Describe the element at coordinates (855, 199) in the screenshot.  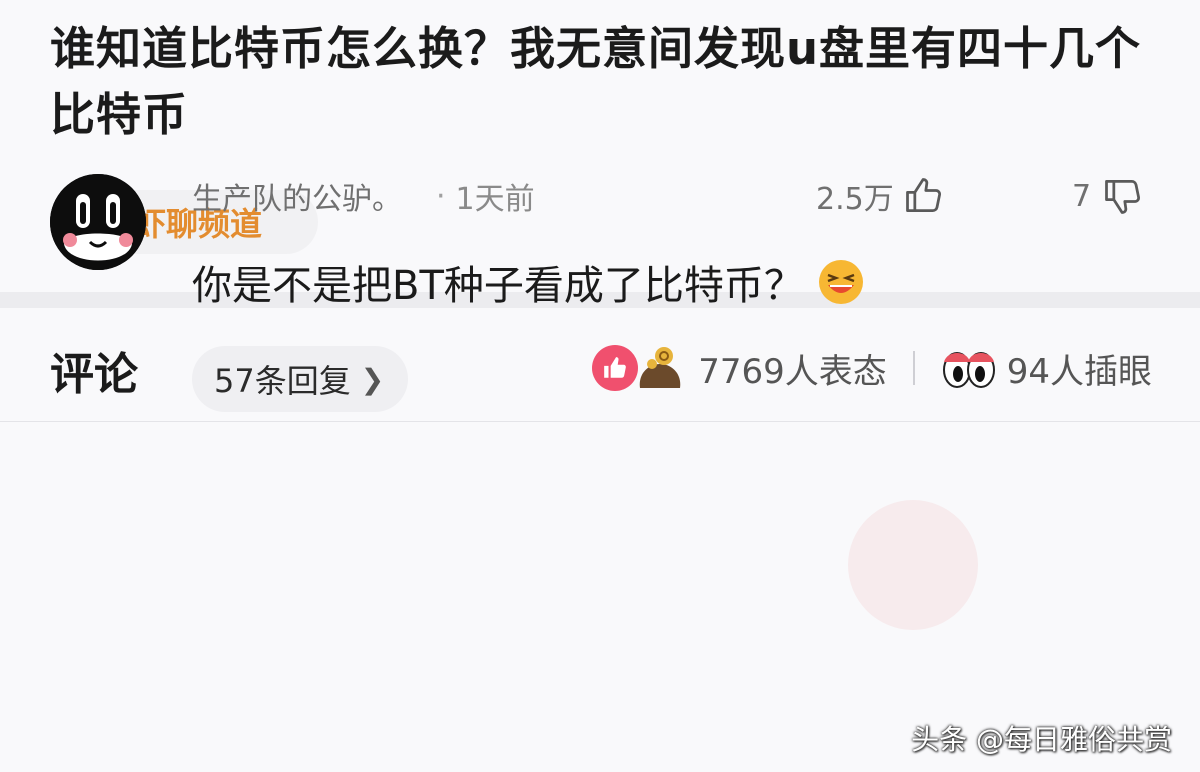
I see `like-count: 2.5万` at that location.